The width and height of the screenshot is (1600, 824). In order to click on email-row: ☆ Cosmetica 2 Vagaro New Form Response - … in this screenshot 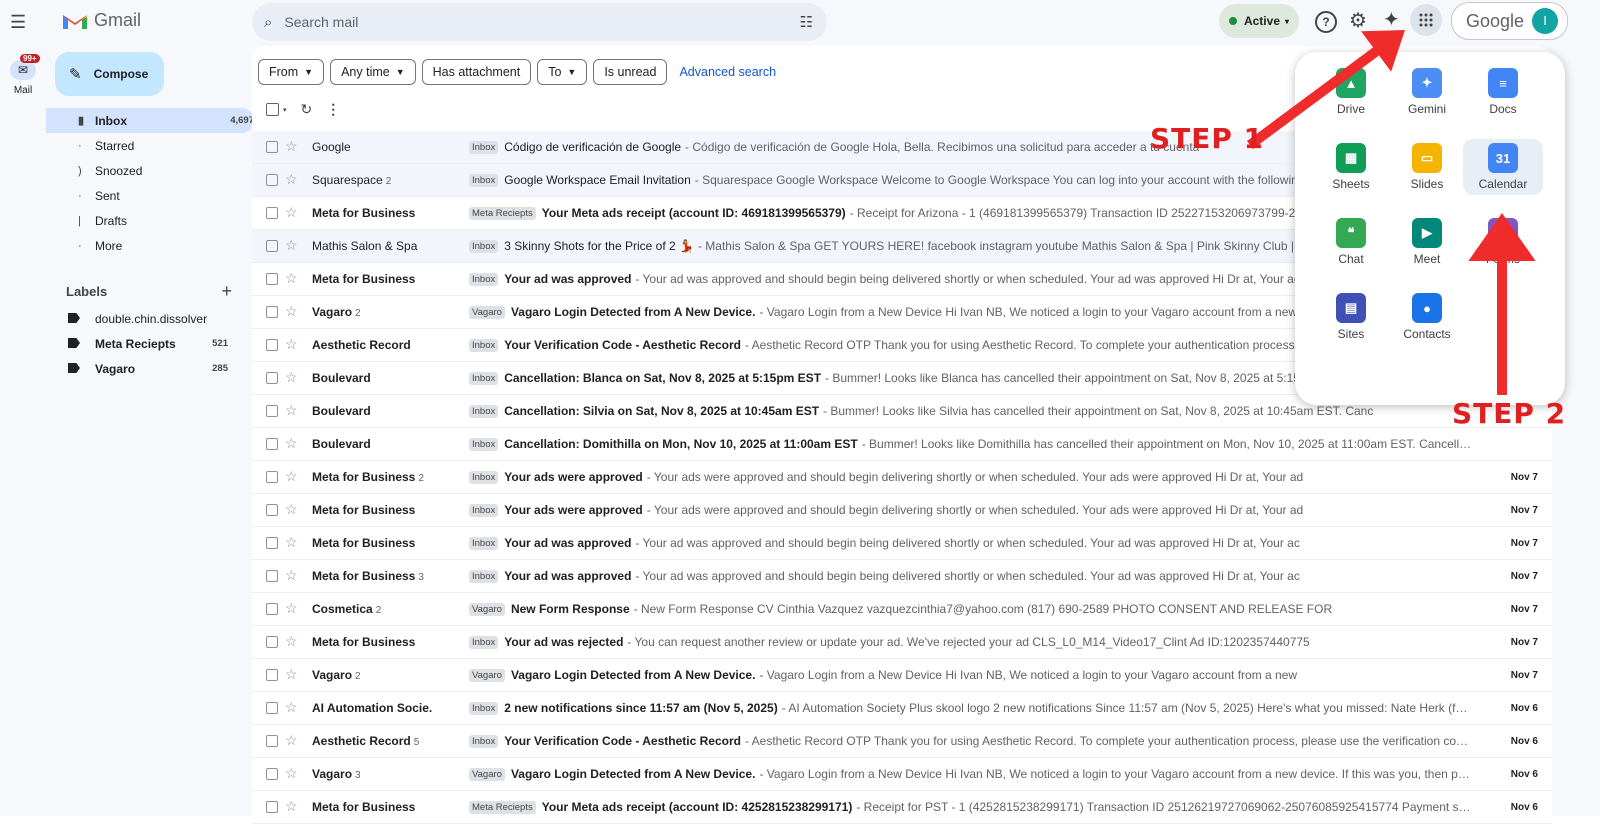, I will do `click(902, 609)`.